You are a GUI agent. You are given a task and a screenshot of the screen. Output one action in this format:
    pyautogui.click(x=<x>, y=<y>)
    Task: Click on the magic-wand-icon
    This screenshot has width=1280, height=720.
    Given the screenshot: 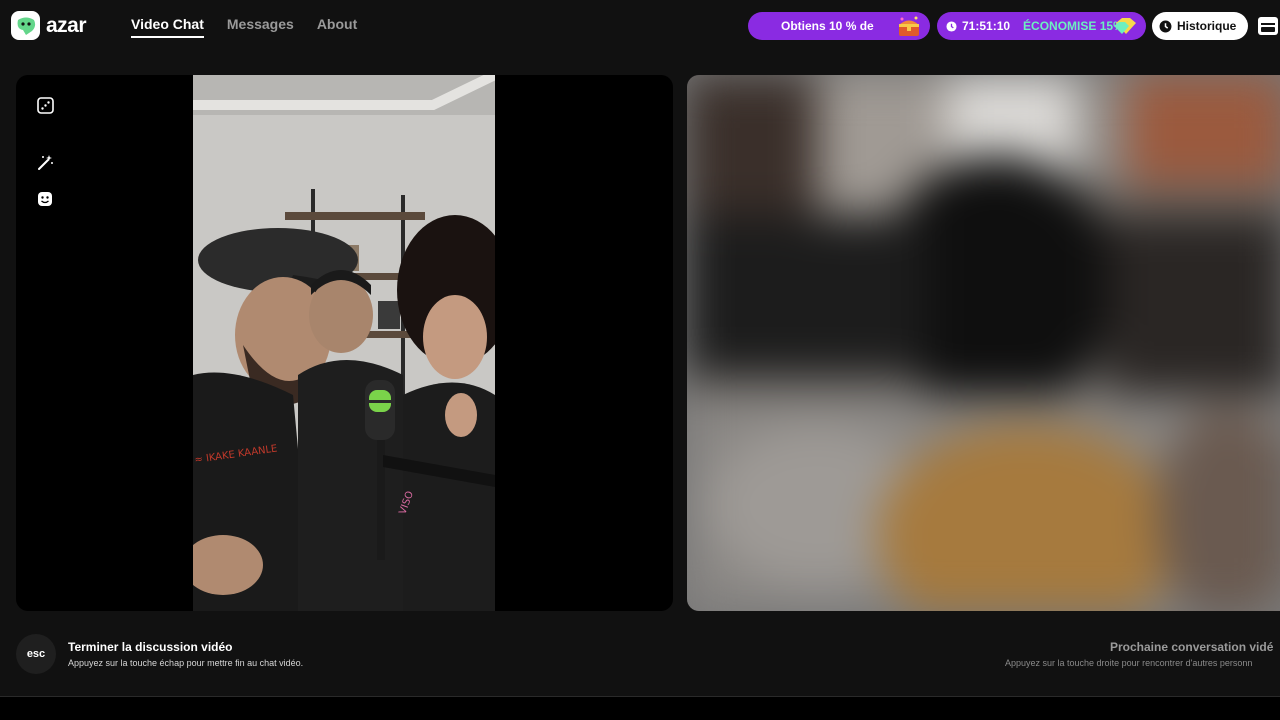 What is the action you would take?
    pyautogui.click(x=45, y=162)
    